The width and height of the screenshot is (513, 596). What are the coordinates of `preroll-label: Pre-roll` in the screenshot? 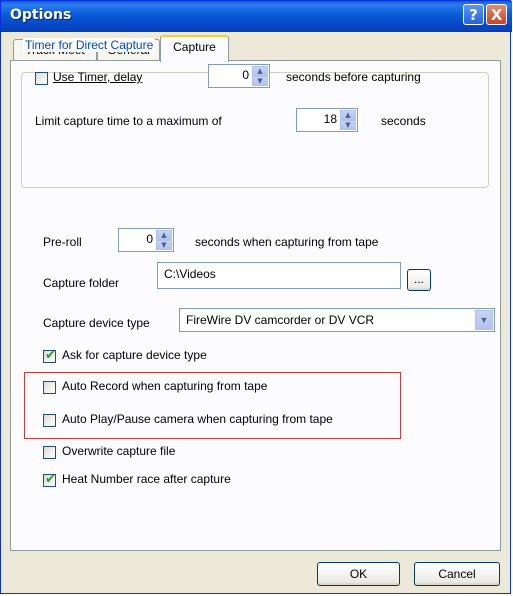 It's located at (62, 242).